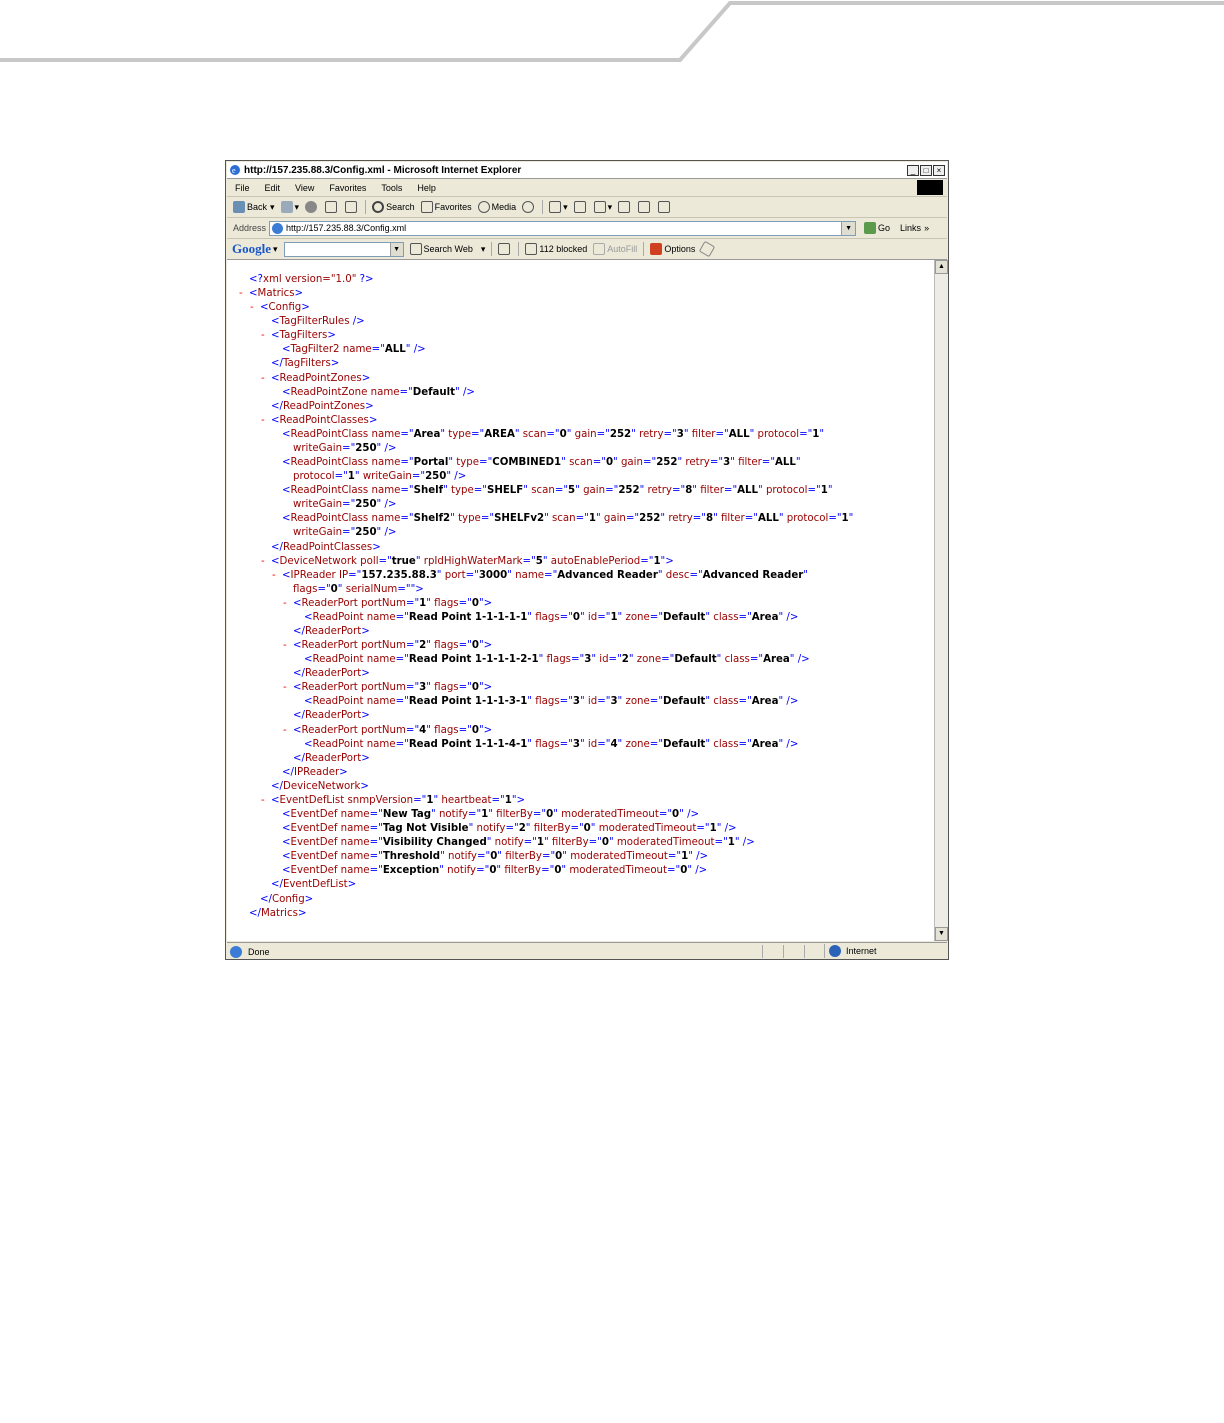  I want to click on xml-line: <ReadPointZone name="Default" />, so click(378, 393).